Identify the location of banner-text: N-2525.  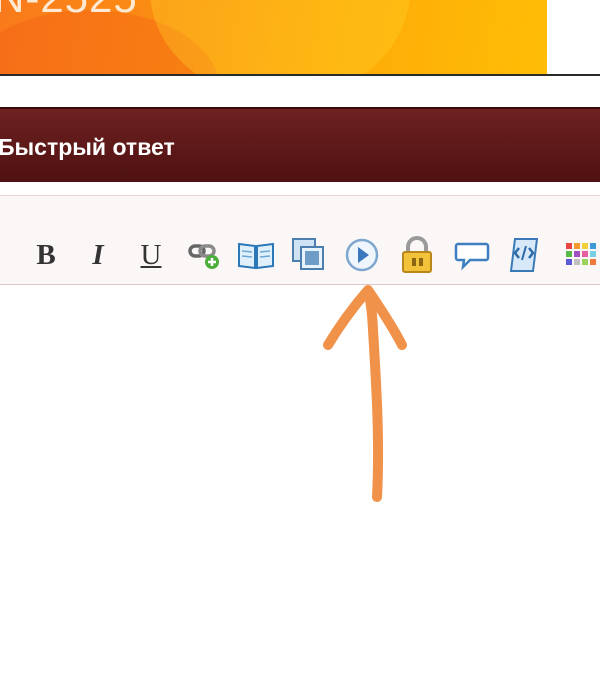
(69, 11).